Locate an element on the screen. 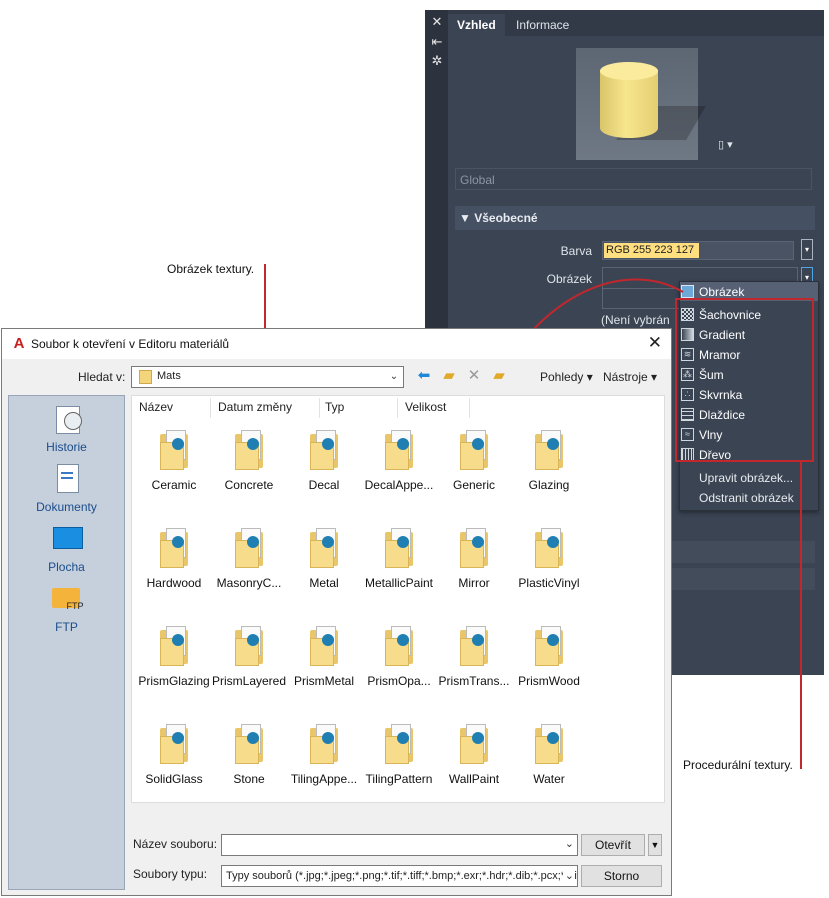 The height and width of the screenshot is (898, 829). file-item: Stone is located at coordinates (249, 762).